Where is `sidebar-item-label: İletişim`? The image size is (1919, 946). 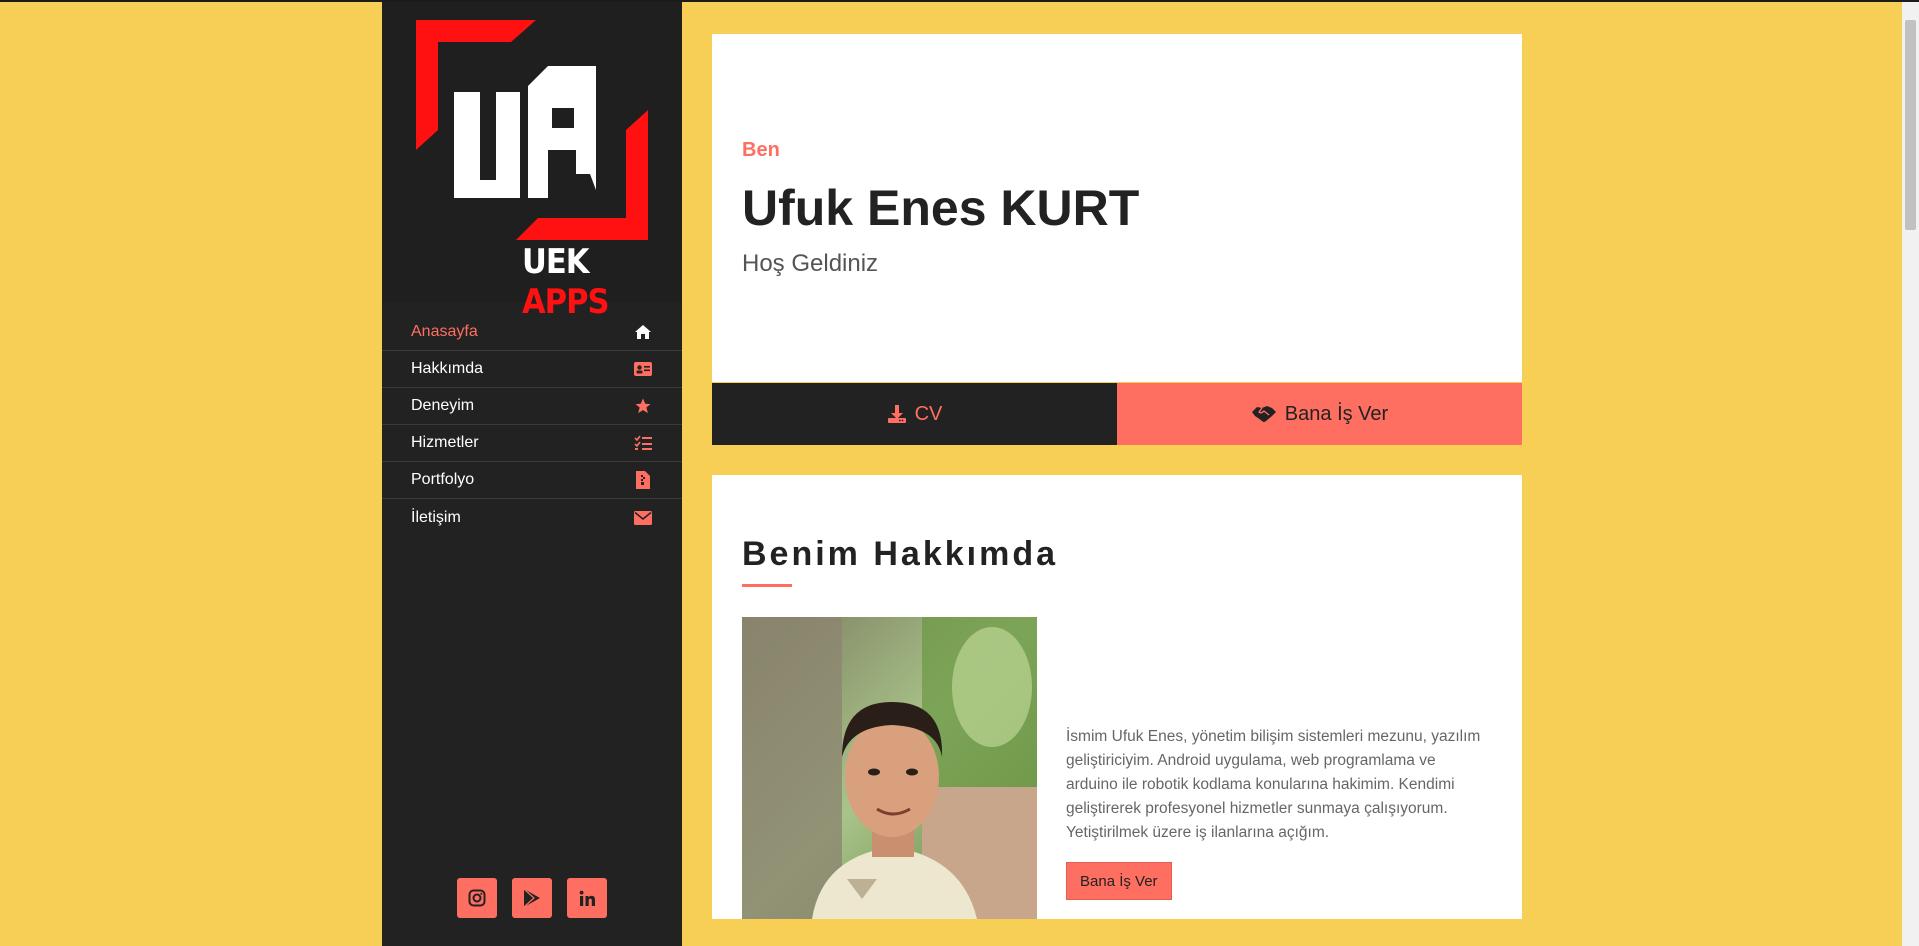 sidebar-item-label: İletişim is located at coordinates (436, 517).